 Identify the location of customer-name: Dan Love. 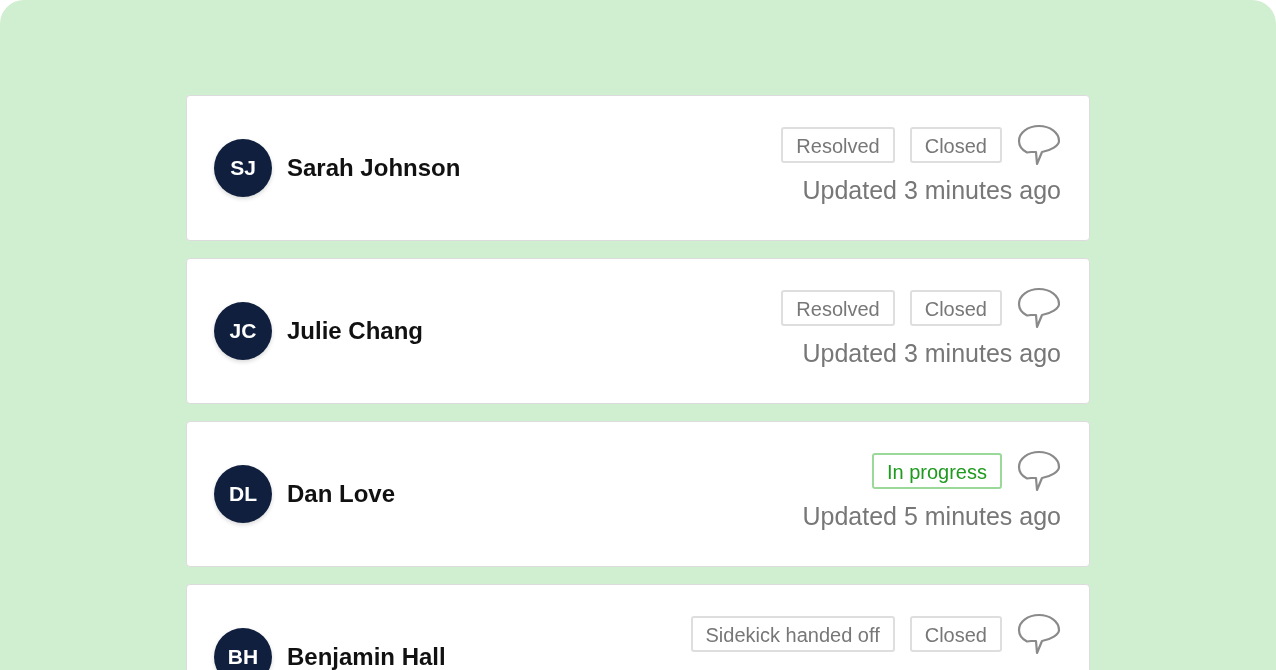
(341, 494).